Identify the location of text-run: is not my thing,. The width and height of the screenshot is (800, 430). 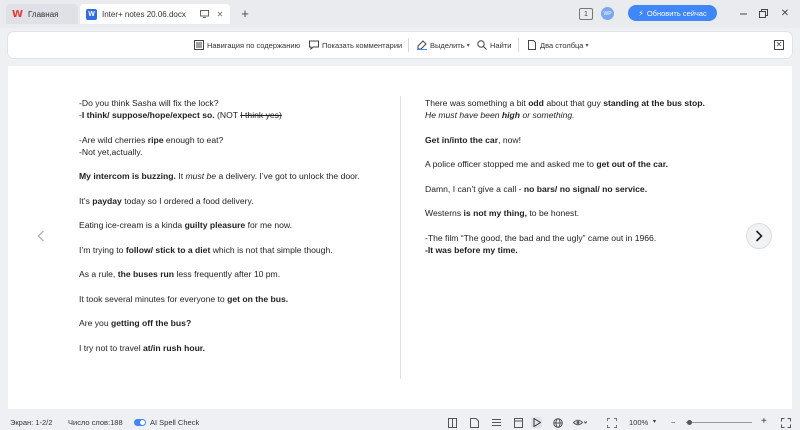
(495, 213).